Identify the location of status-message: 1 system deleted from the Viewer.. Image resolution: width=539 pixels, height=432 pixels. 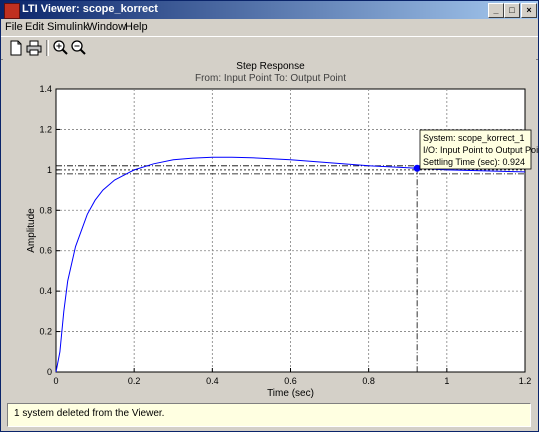
(89, 413).